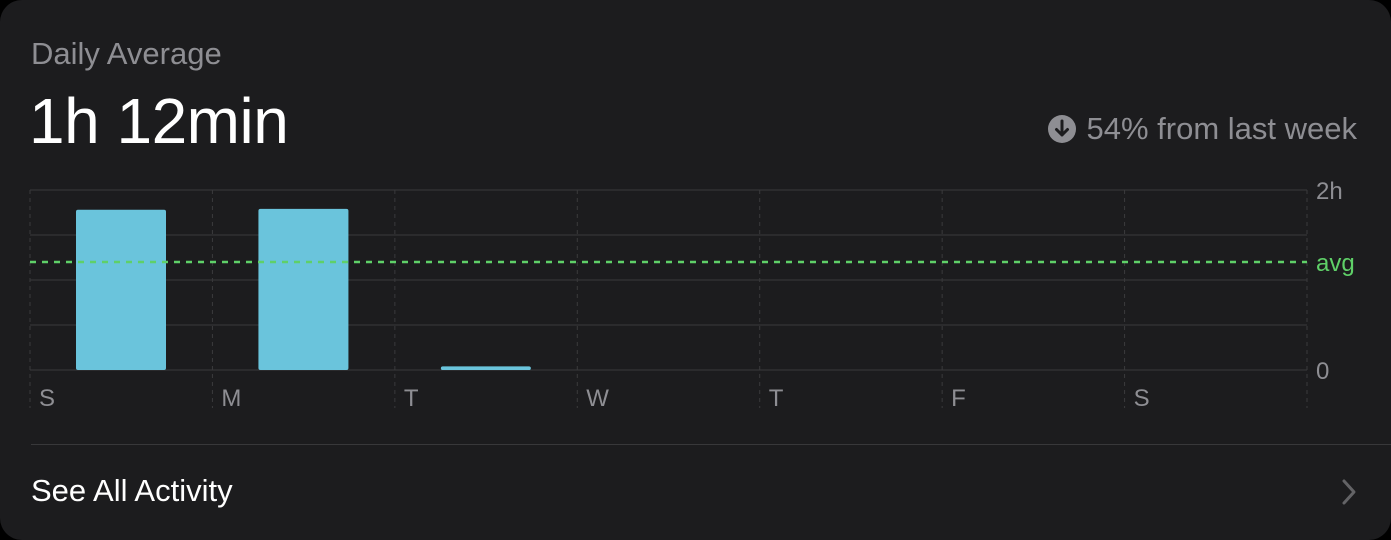 The width and height of the screenshot is (1391, 540). I want to click on x-tick-label-4: T, so click(776, 398).